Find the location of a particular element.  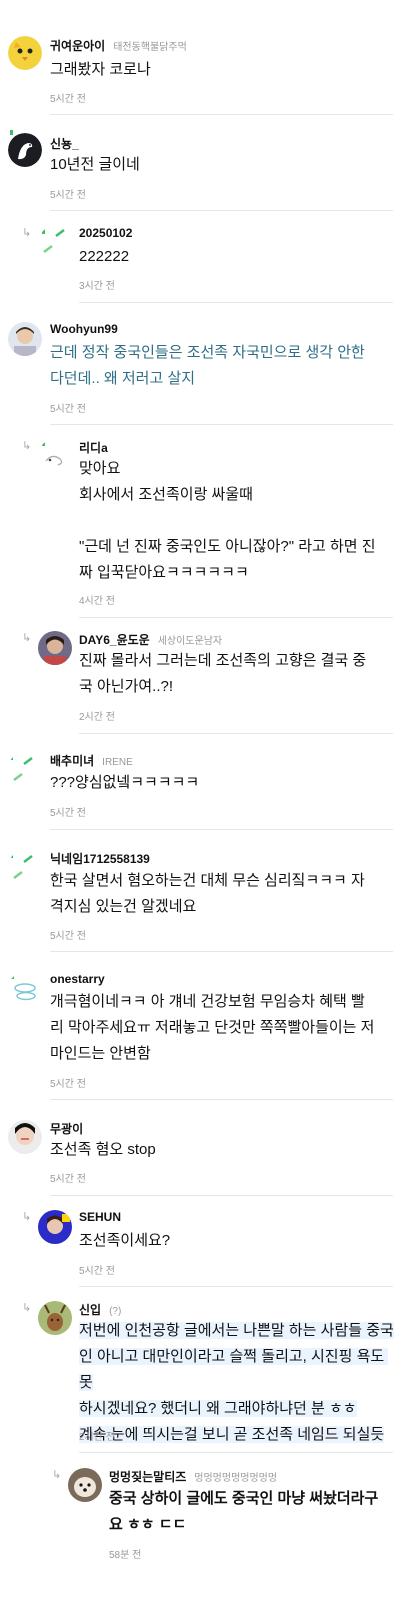

comment-text: 조선족이세요? is located at coordinates (125, 1240).